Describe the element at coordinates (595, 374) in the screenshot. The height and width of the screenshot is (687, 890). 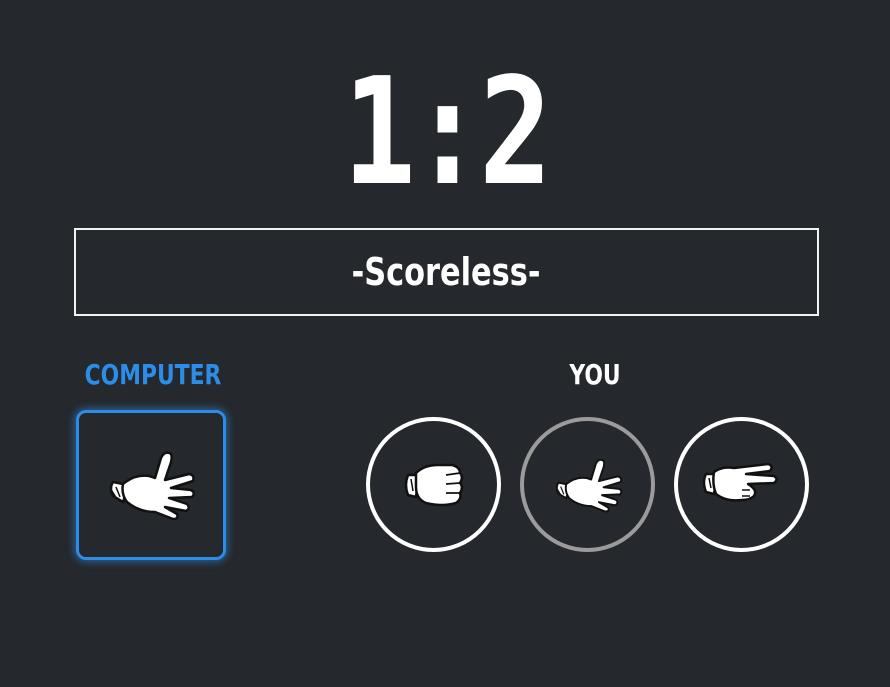
I see `player-label: YOU` at that location.